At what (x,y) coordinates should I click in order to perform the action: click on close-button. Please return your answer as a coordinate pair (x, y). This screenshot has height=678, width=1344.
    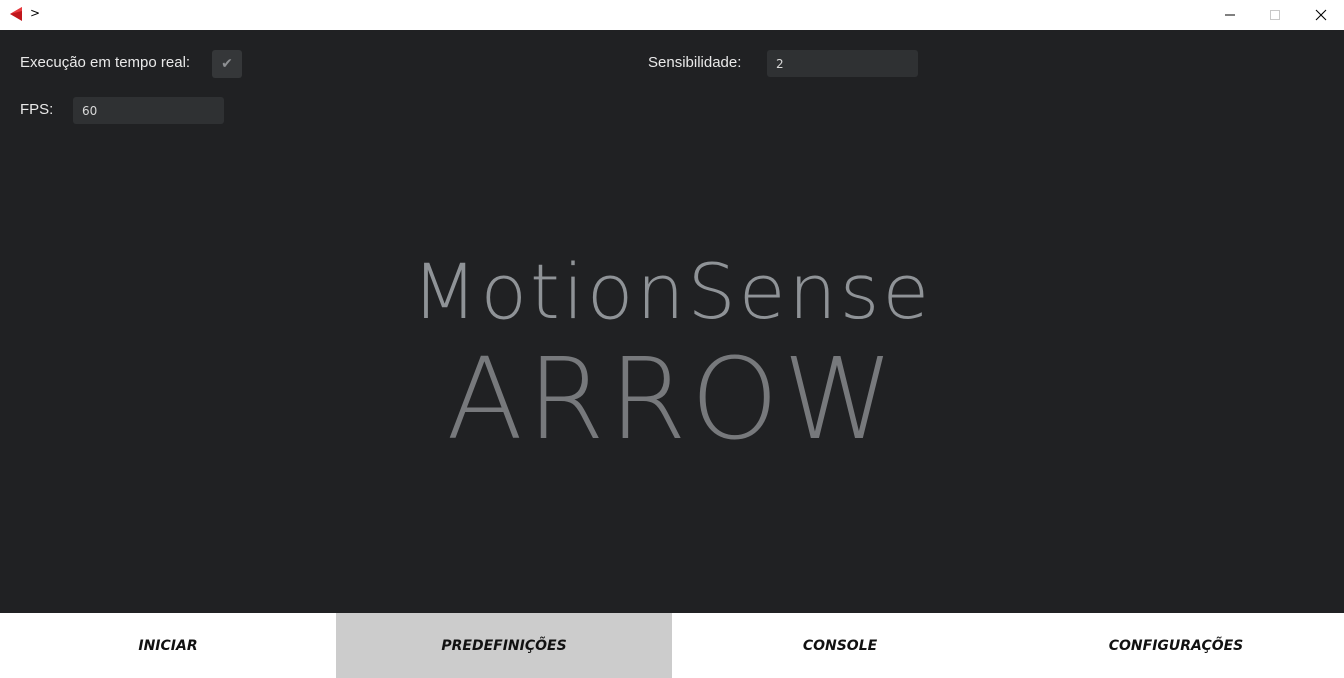
    Looking at the image, I should click on (1321, 15).